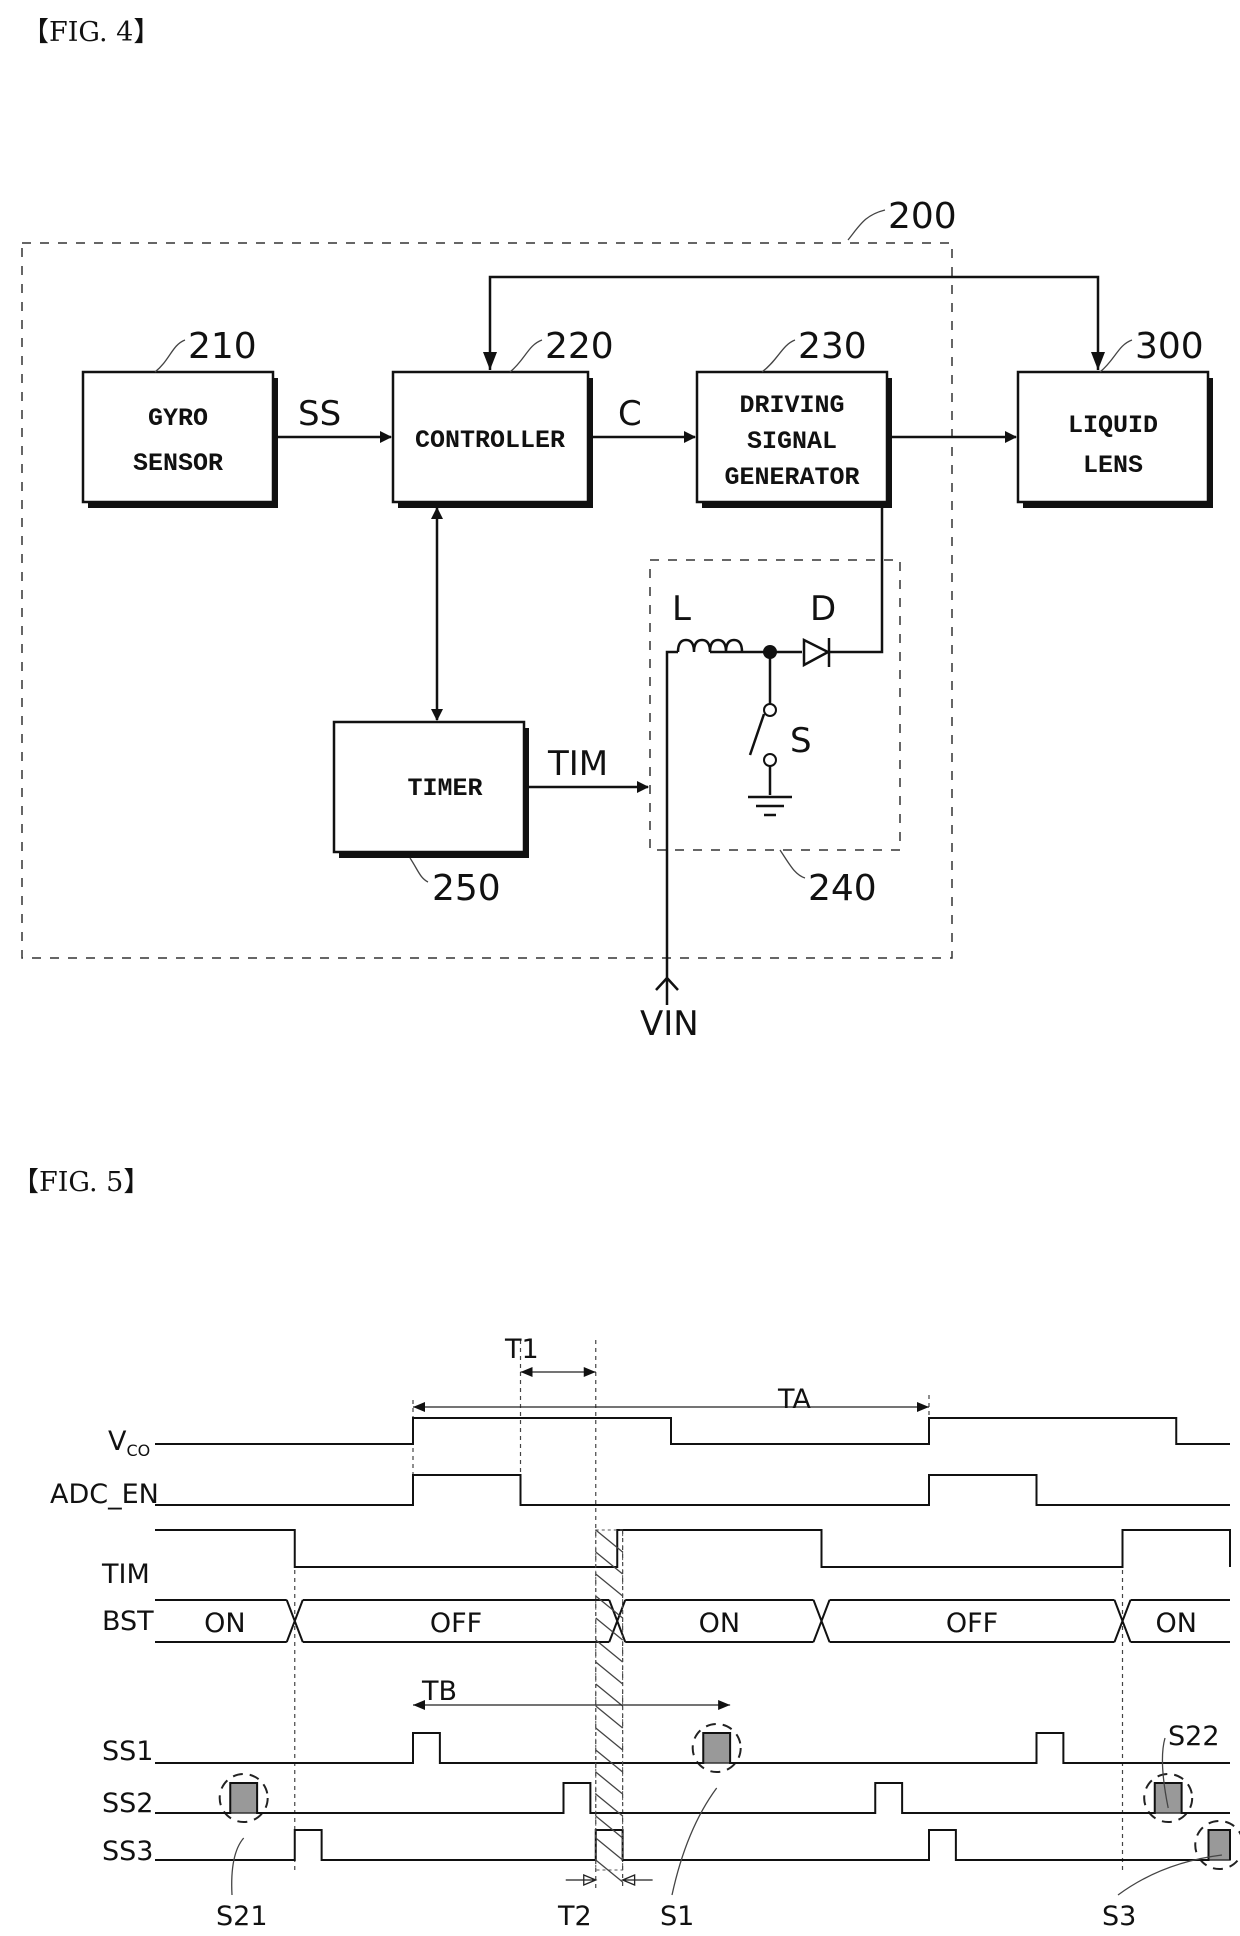 This screenshot has height=1936, width=1240. Describe the element at coordinates (125, 1574) in the screenshot. I see `signal-label-tim: TIM` at that location.